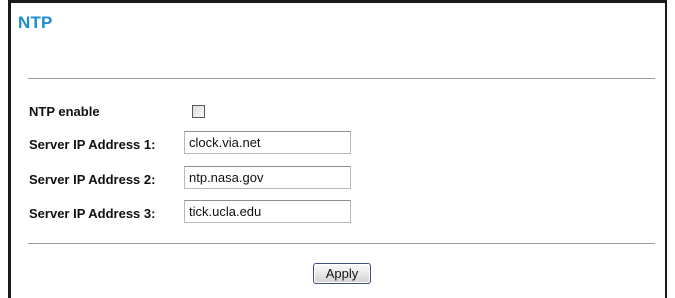 The image size is (675, 298). I want to click on ntp-enable-checkbox, so click(198, 111).